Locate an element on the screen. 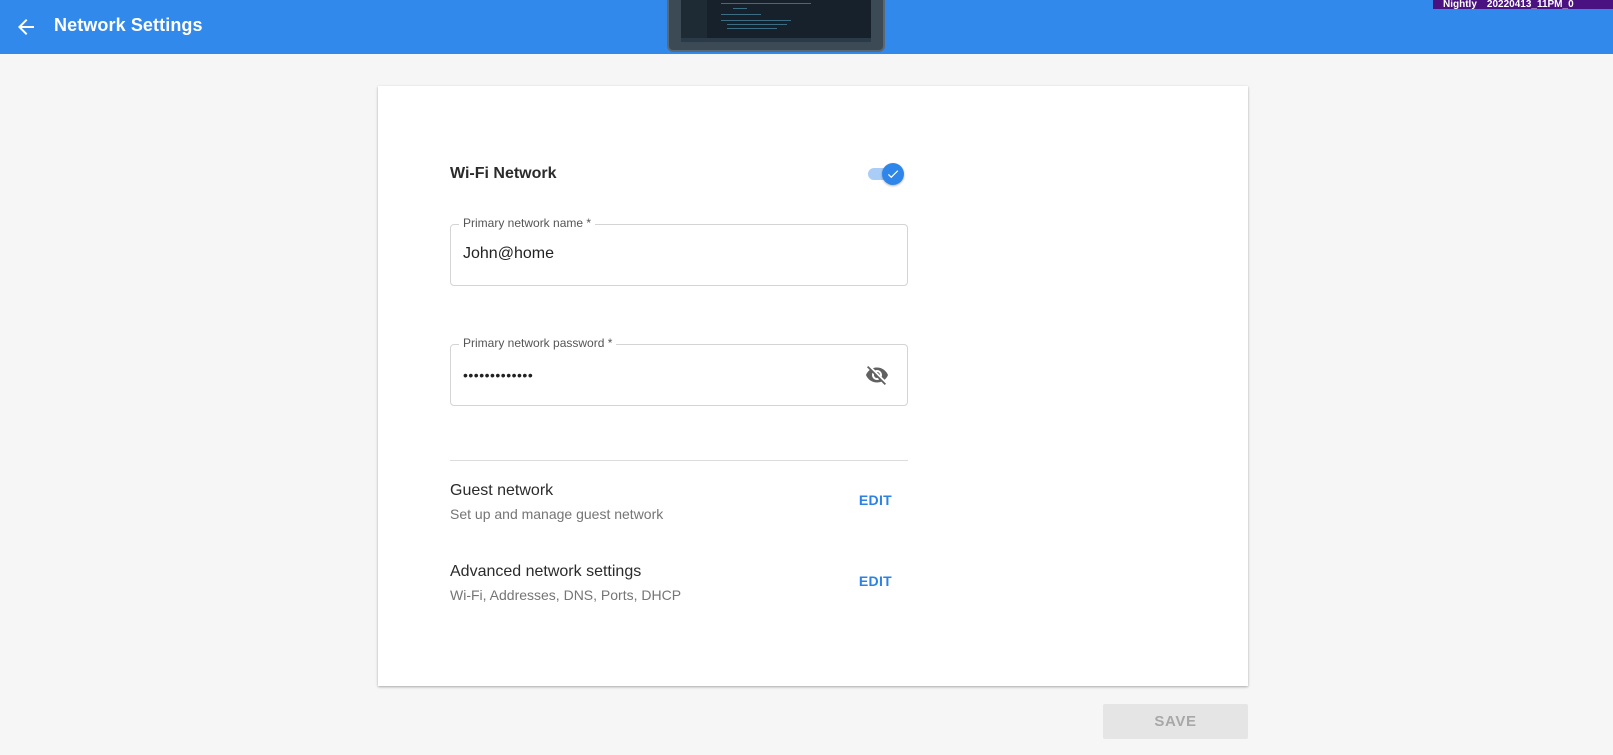 Image resolution: width=1613 pixels, height=755 pixels. network-name-input is located at coordinates (663, 254).